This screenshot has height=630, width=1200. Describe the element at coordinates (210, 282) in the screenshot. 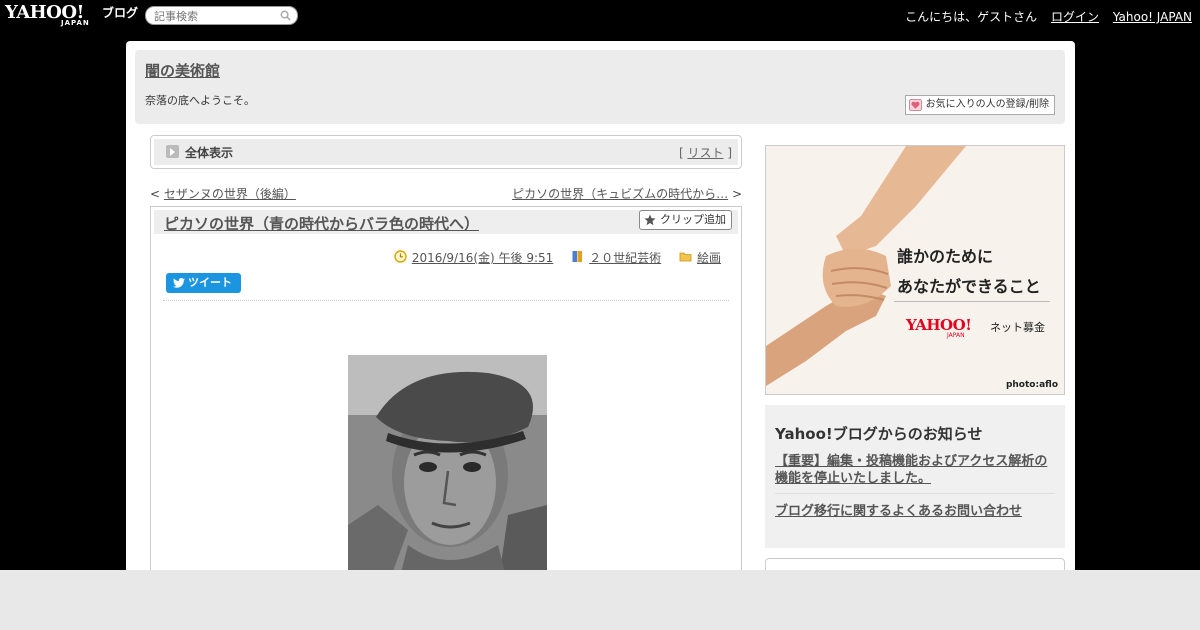

I see `tweet-button-label: ツイート` at that location.